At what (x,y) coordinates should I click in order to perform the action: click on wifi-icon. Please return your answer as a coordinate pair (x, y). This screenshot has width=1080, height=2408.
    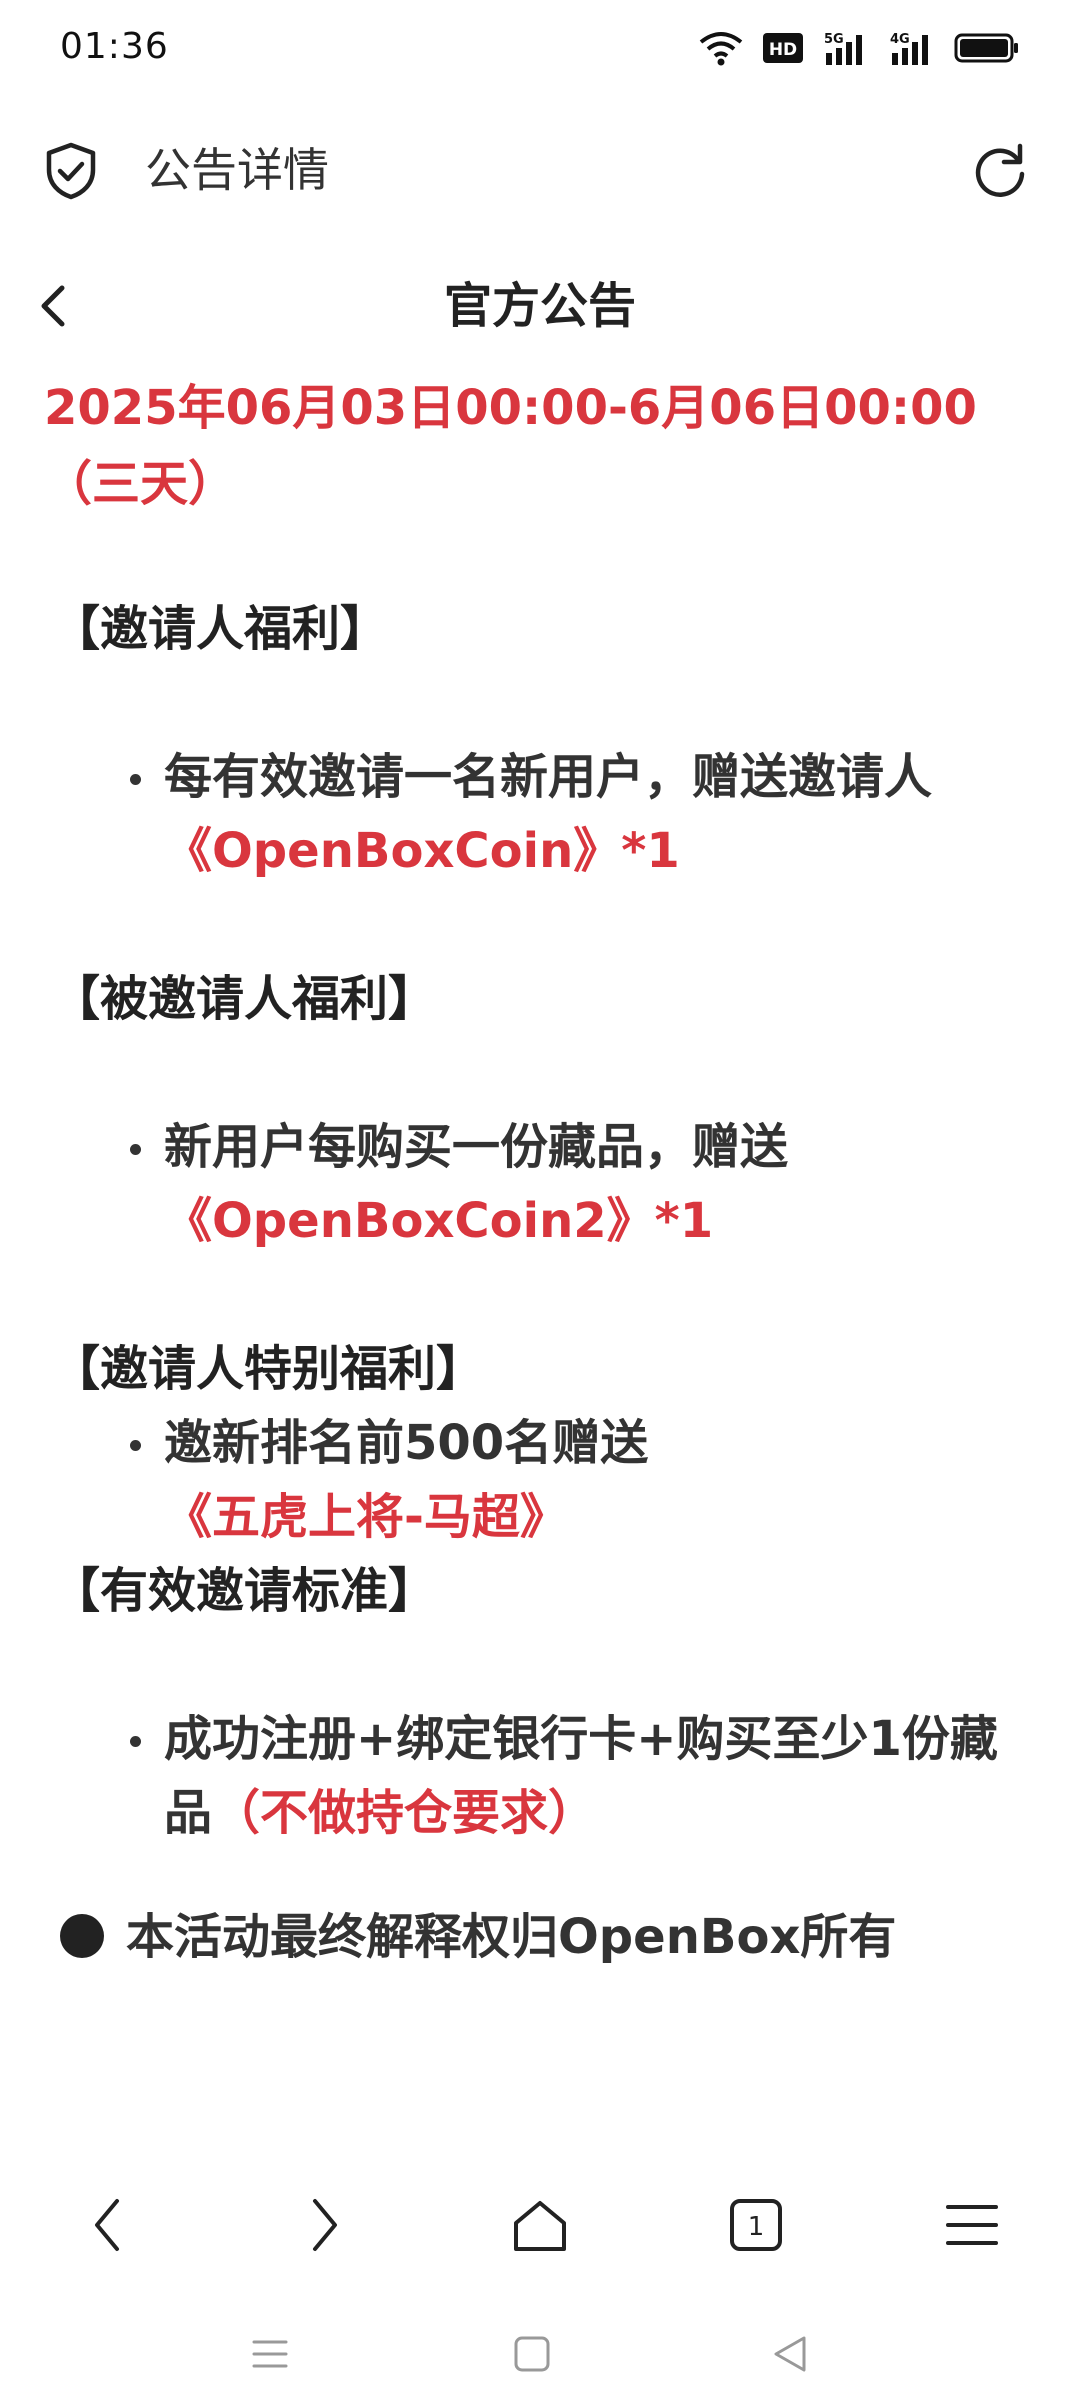
    Looking at the image, I should click on (721, 49).